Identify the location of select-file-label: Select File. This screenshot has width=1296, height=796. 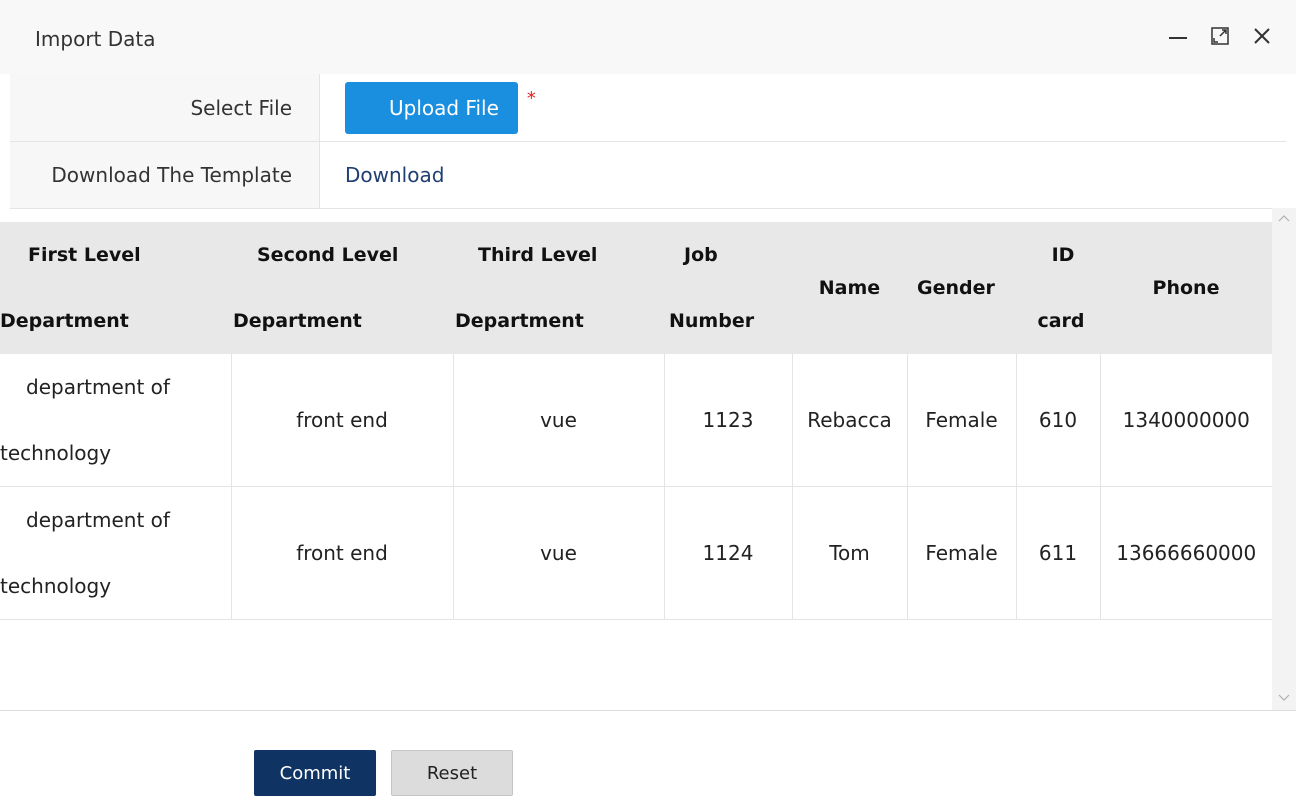
(165, 107).